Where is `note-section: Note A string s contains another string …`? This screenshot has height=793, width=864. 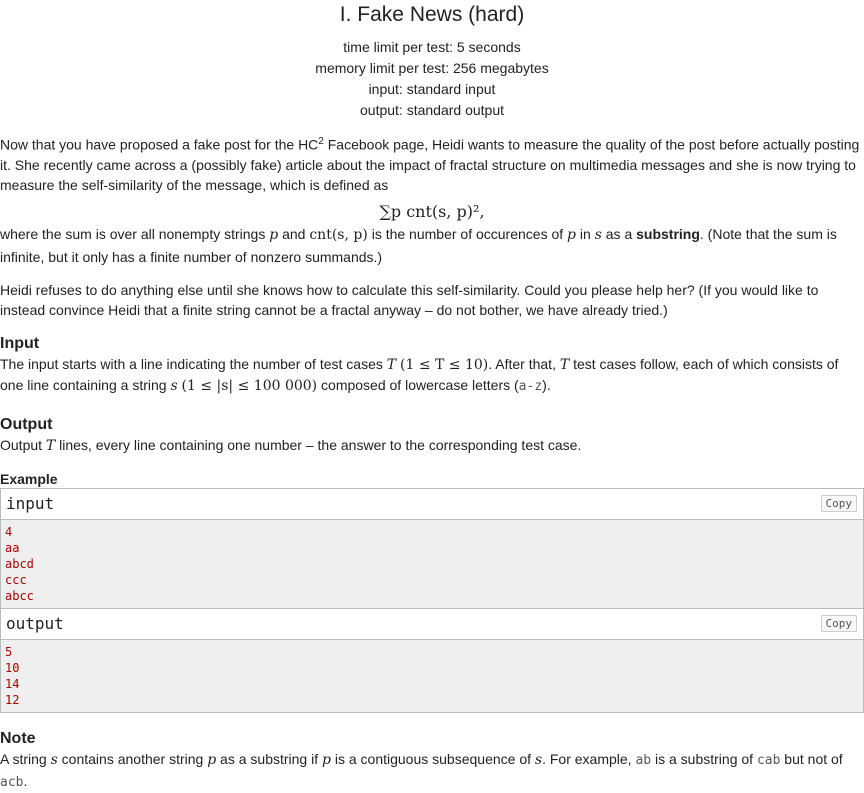 note-section: Note A string s contains another string … is located at coordinates (432, 761).